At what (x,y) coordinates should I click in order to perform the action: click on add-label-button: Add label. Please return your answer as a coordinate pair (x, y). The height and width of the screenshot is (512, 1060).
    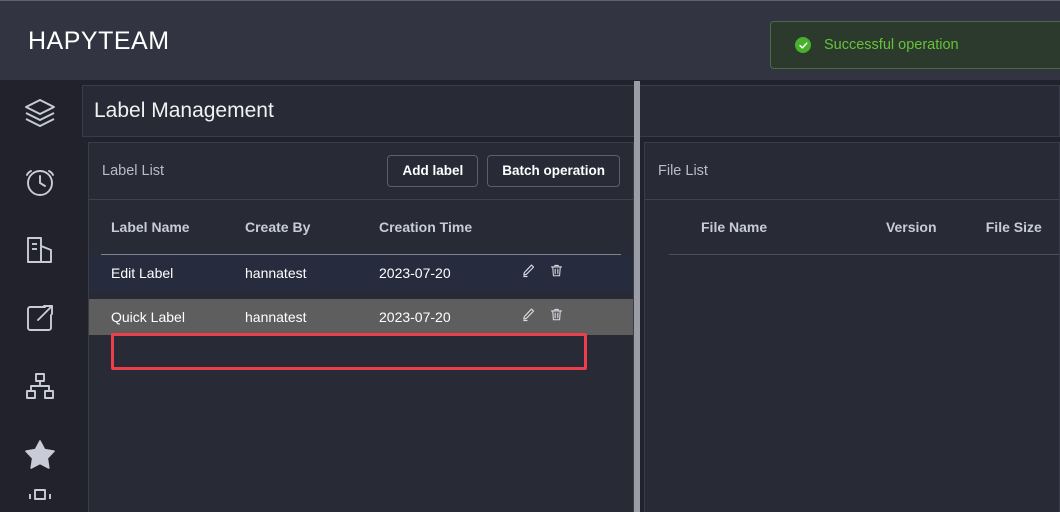
    Looking at the image, I should click on (433, 171).